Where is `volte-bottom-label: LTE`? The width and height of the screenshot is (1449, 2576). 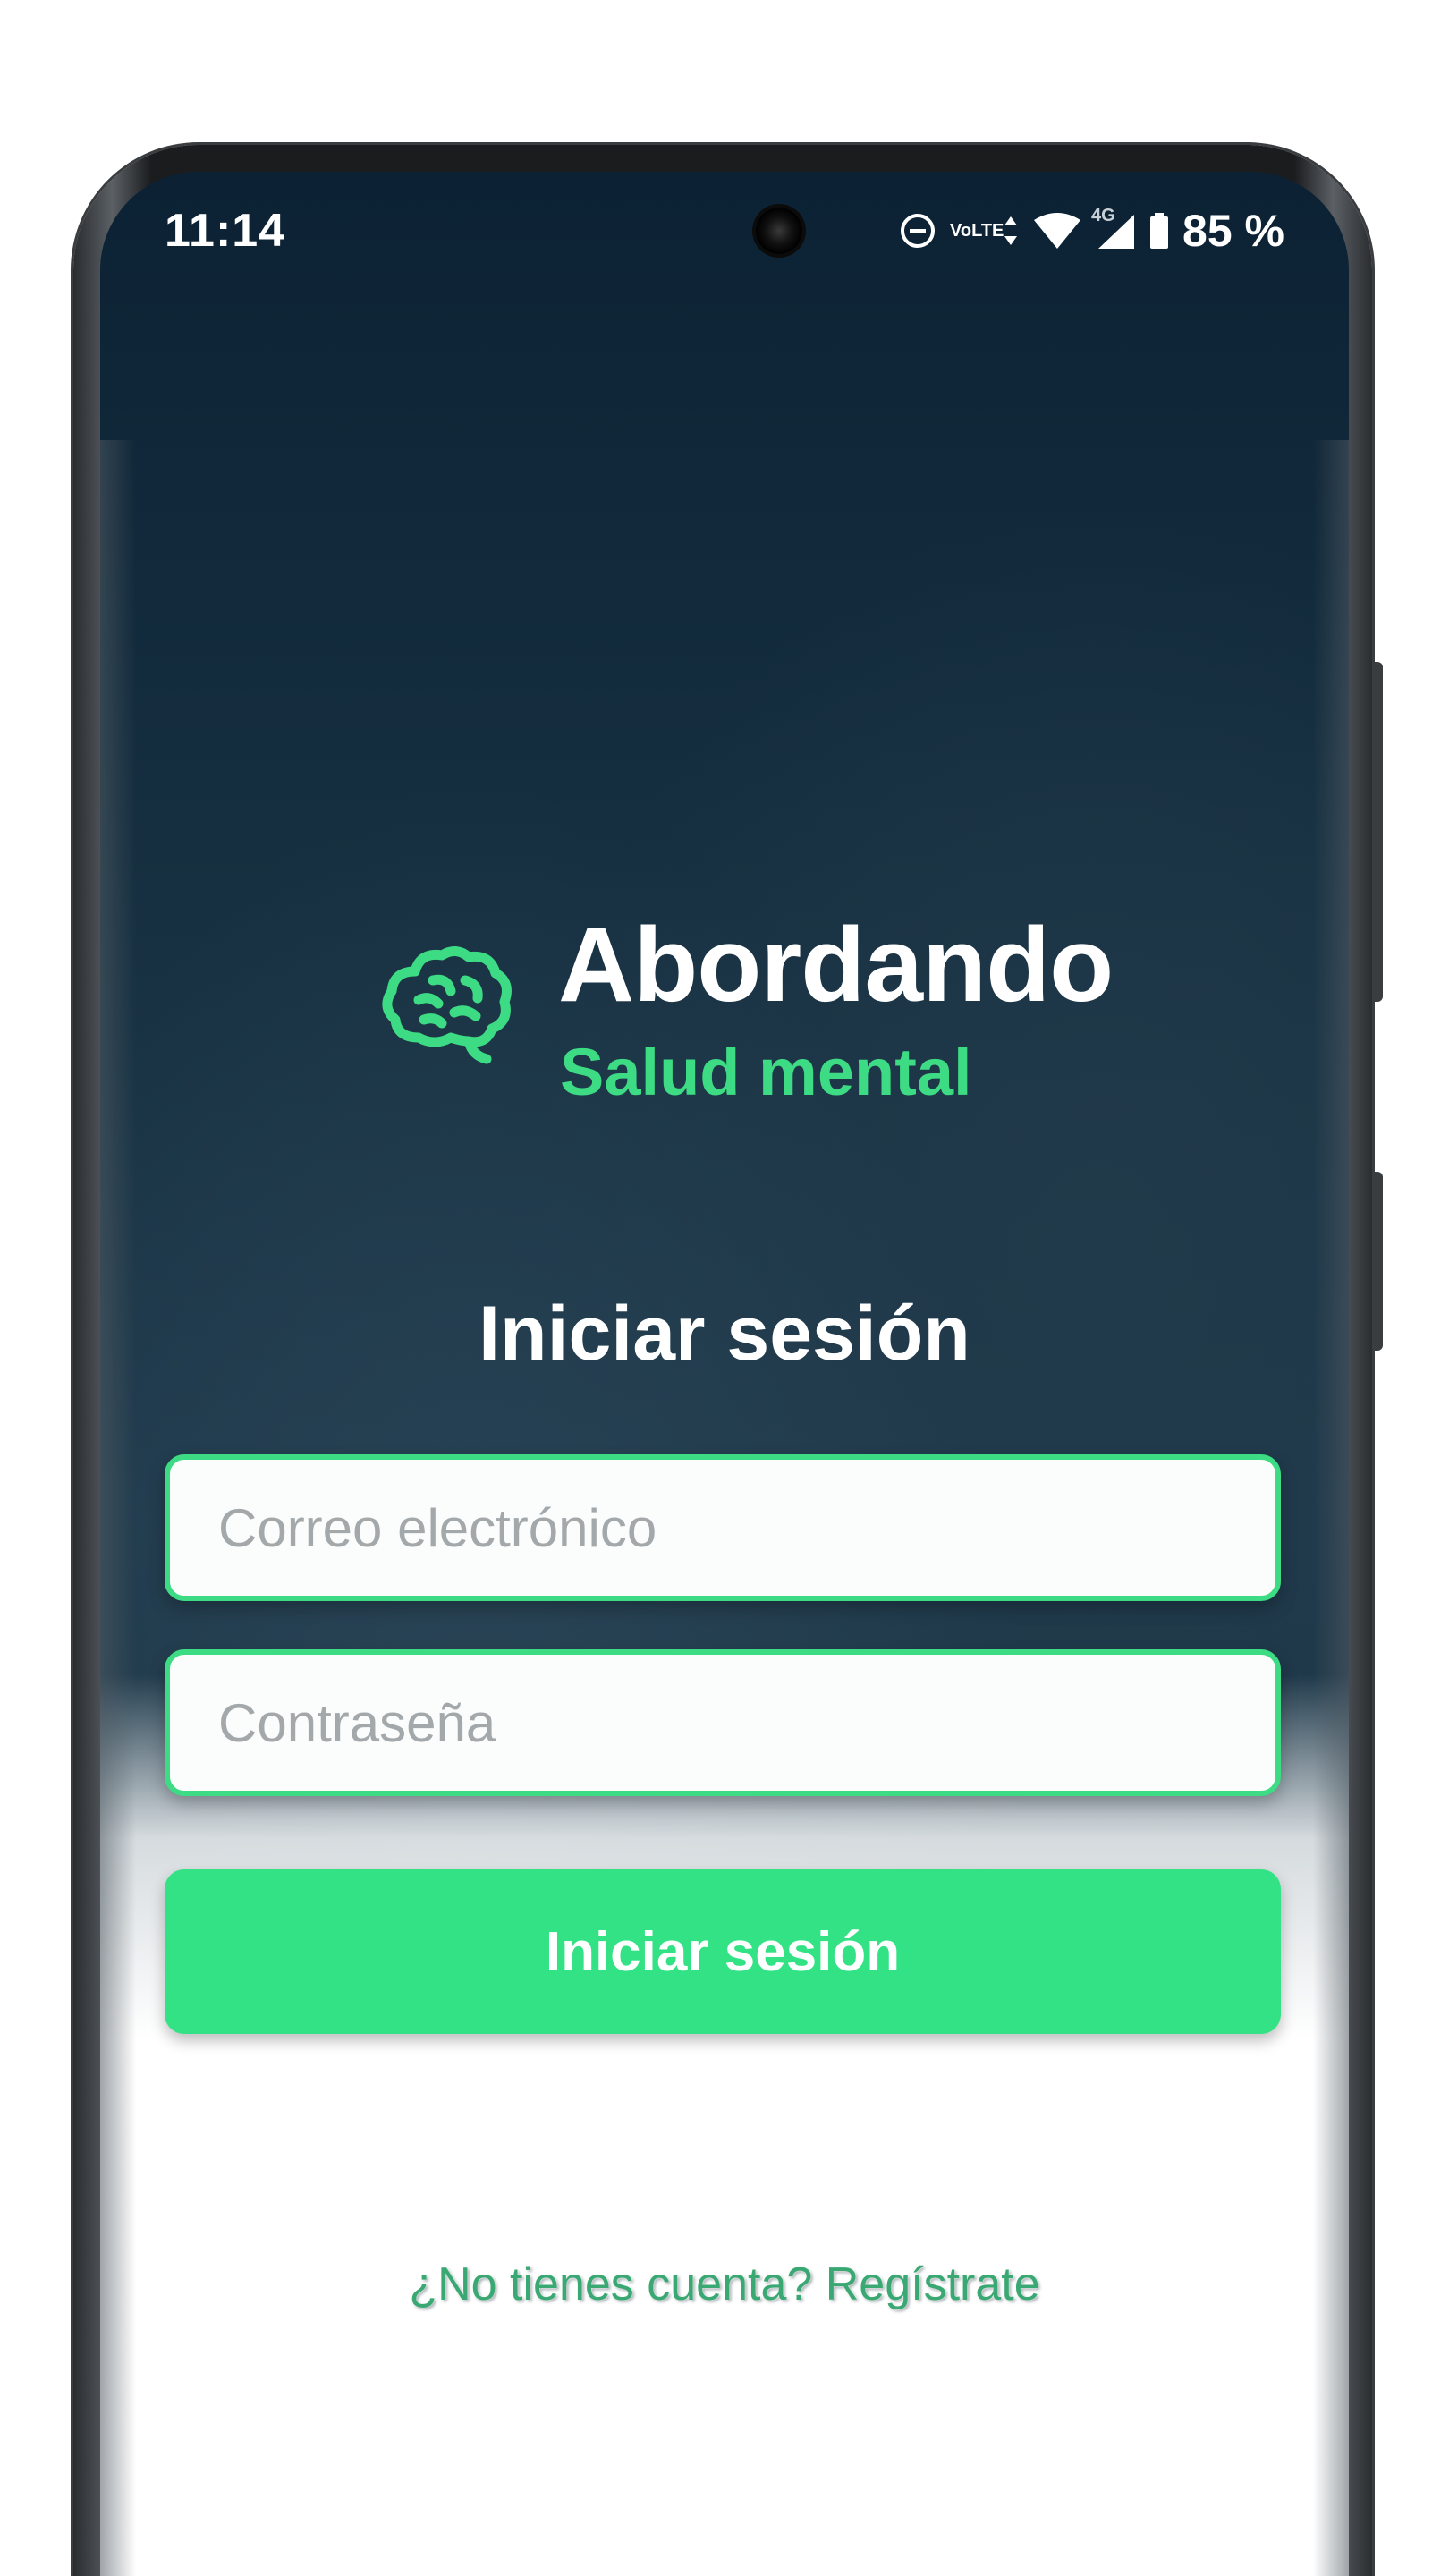
volte-bottom-label: LTE is located at coordinates (987, 231).